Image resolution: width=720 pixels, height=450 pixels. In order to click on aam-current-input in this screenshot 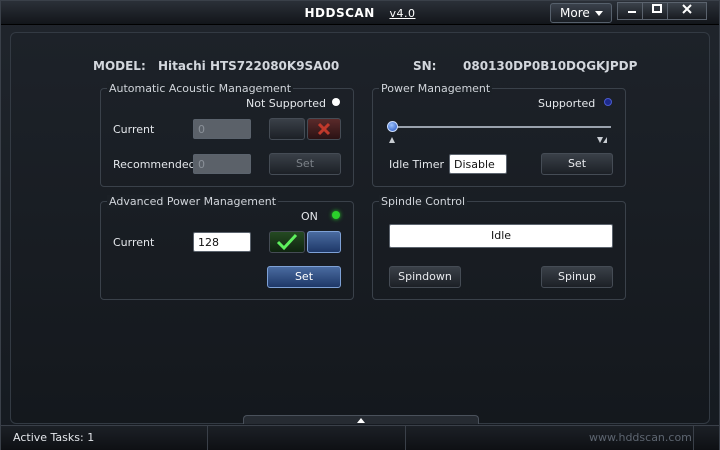, I will do `click(222, 129)`.